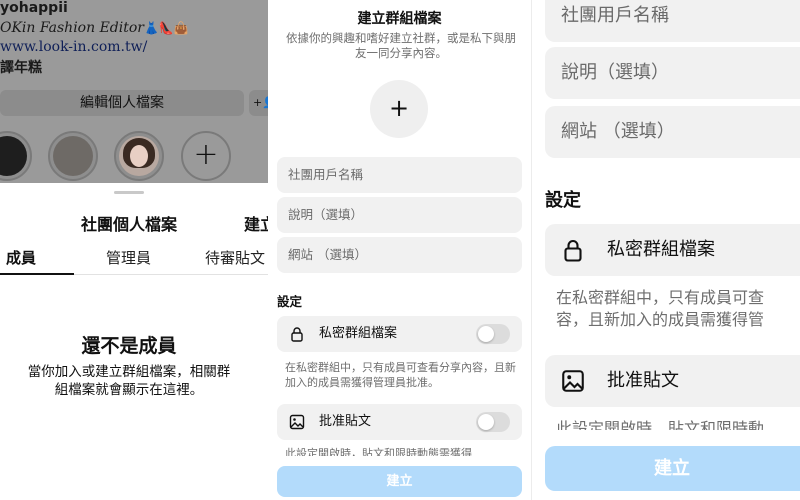  I want to click on fashion-emoji-icons: 👗👠👜, so click(166, 28).